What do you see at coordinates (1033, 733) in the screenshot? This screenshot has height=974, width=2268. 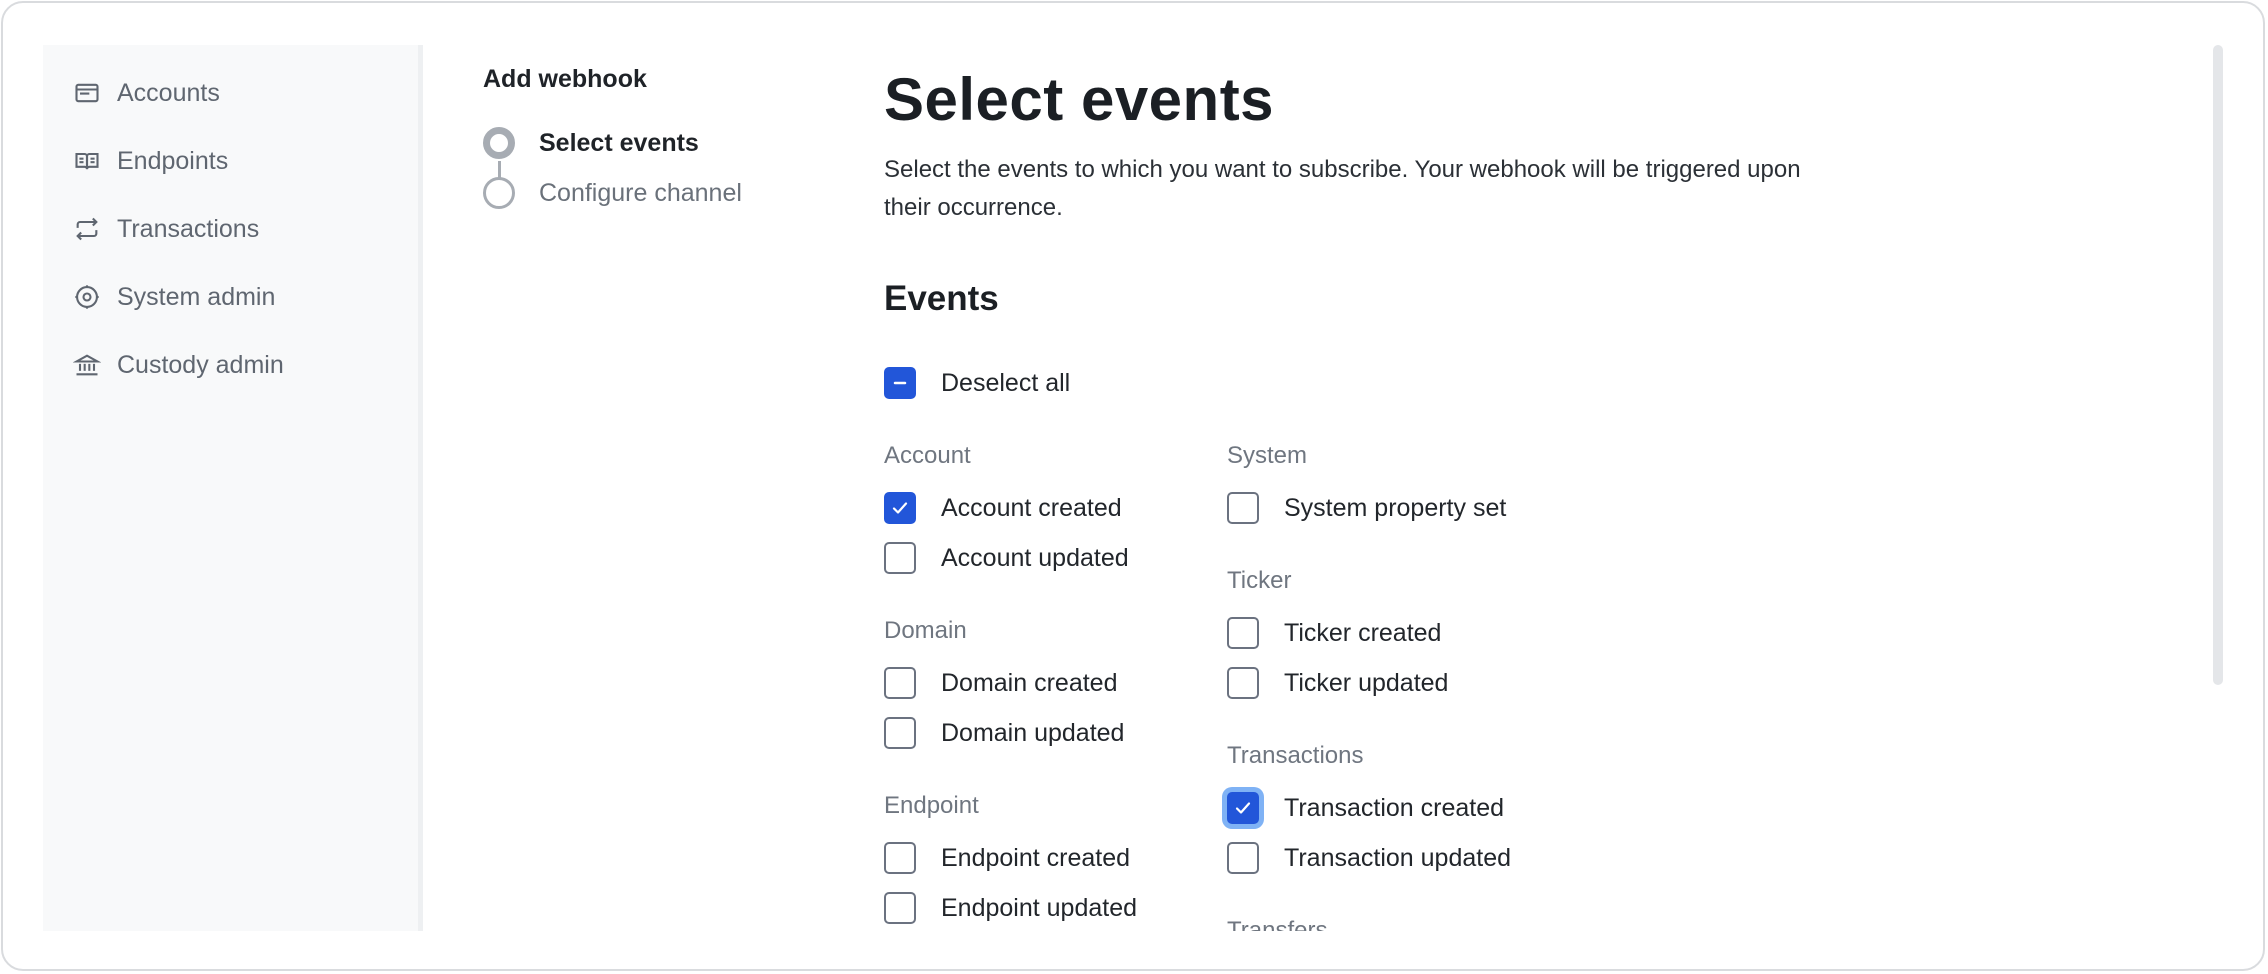 I see `domain-updated-label: Domain updated` at bounding box center [1033, 733].